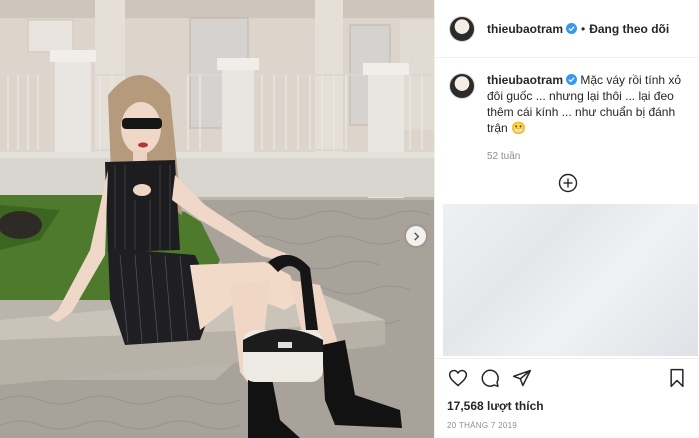 The width and height of the screenshot is (699, 438). Describe the element at coordinates (568, 183) in the screenshot. I see `plus-circle-icon` at that location.